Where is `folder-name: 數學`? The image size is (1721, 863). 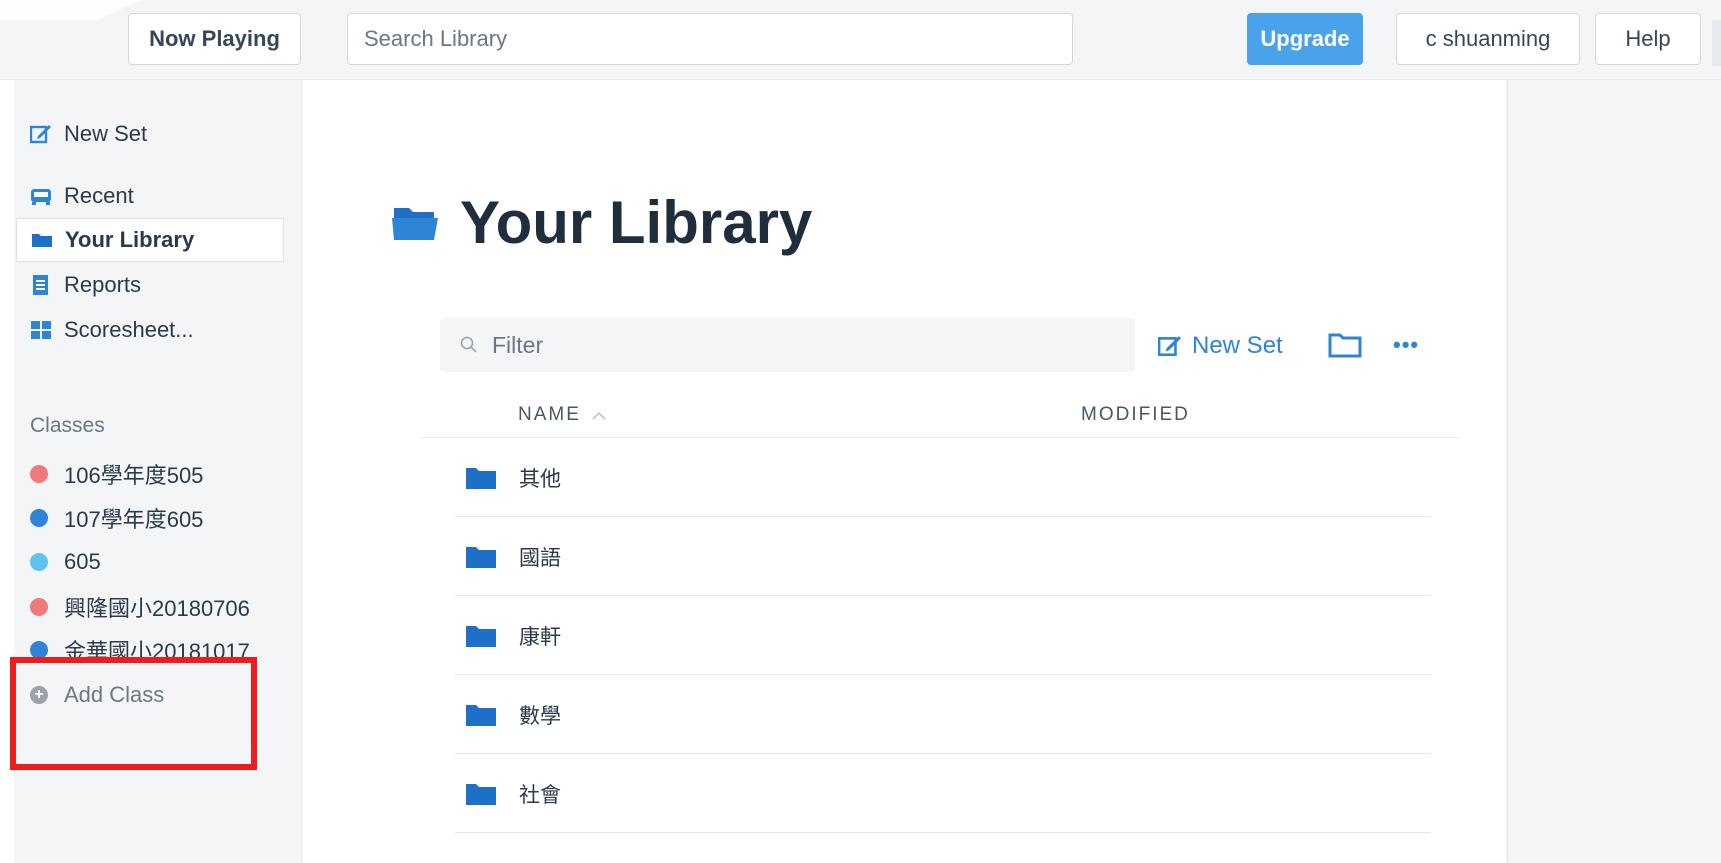 folder-name: 數學 is located at coordinates (540, 716).